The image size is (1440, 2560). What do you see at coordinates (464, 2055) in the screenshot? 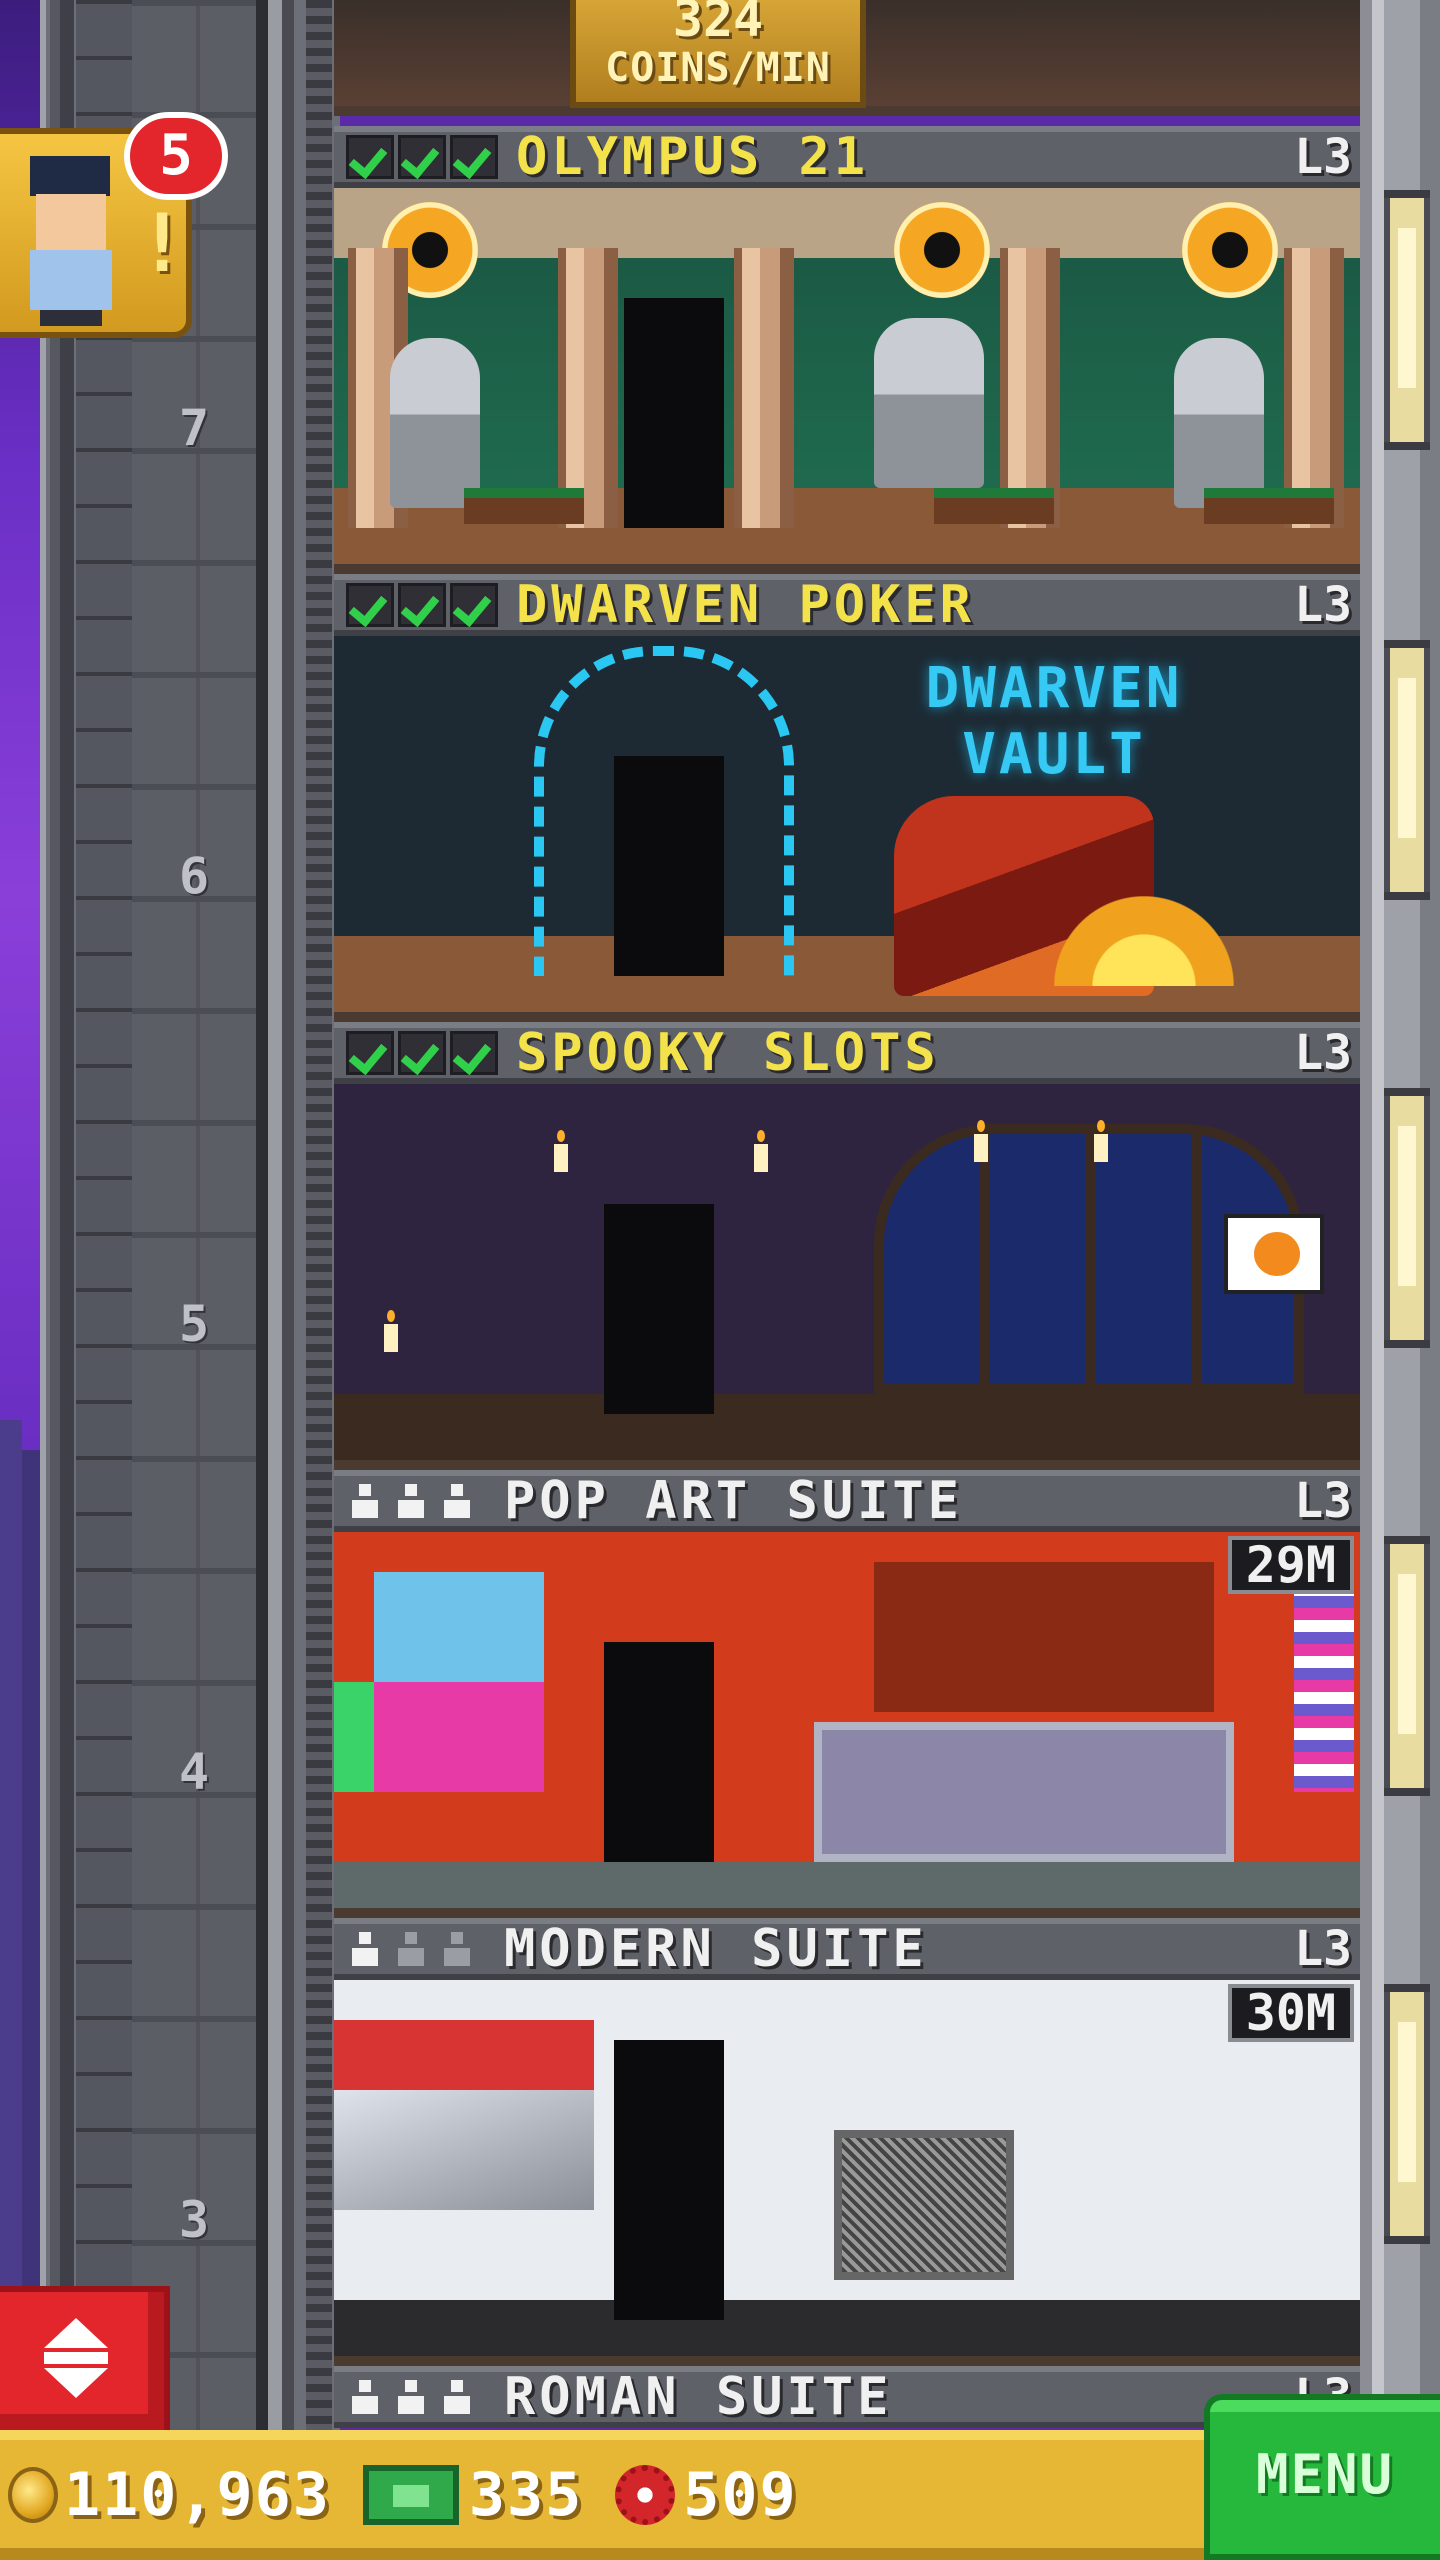
I see `wall-stripe` at bounding box center [464, 2055].